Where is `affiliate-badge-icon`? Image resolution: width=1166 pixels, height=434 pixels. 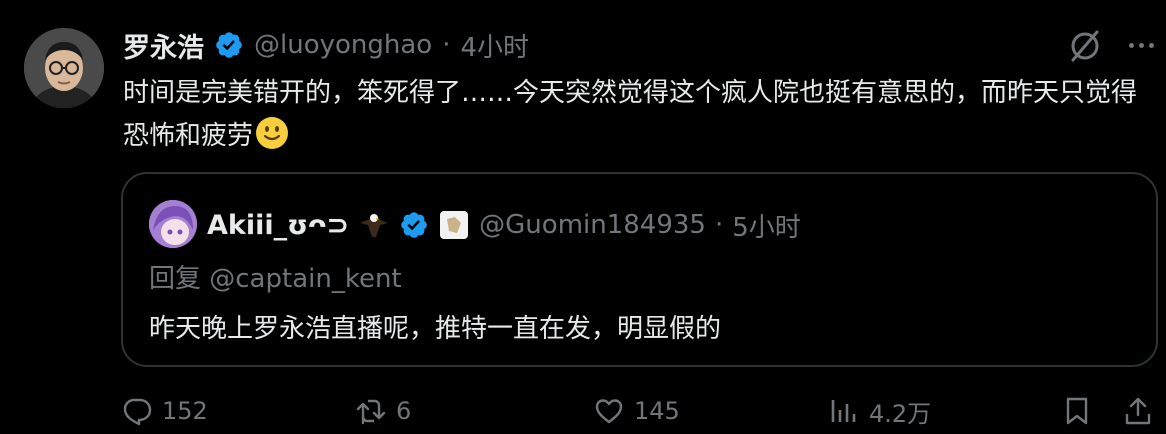
affiliate-badge-icon is located at coordinates (454, 225).